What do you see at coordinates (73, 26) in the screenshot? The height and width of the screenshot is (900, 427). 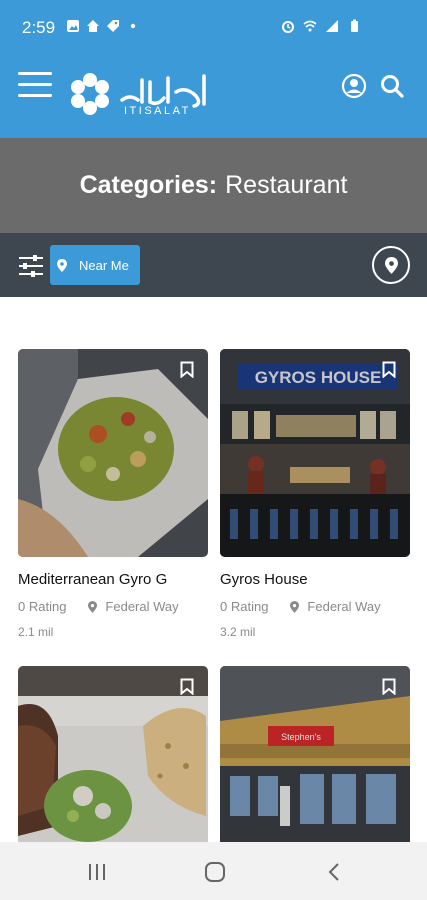 I see `gallery-icon` at bounding box center [73, 26].